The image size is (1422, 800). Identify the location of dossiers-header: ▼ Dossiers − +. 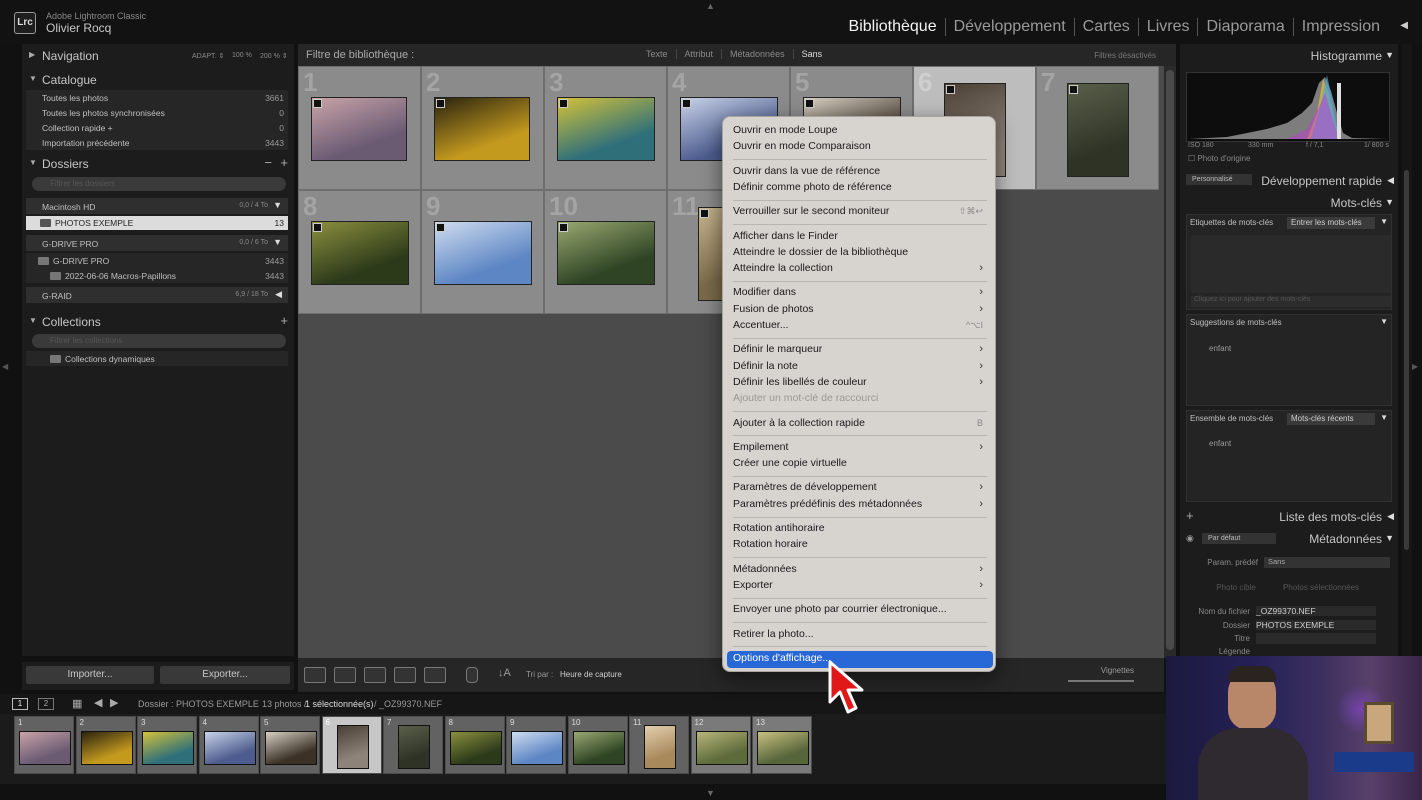
(158, 164).